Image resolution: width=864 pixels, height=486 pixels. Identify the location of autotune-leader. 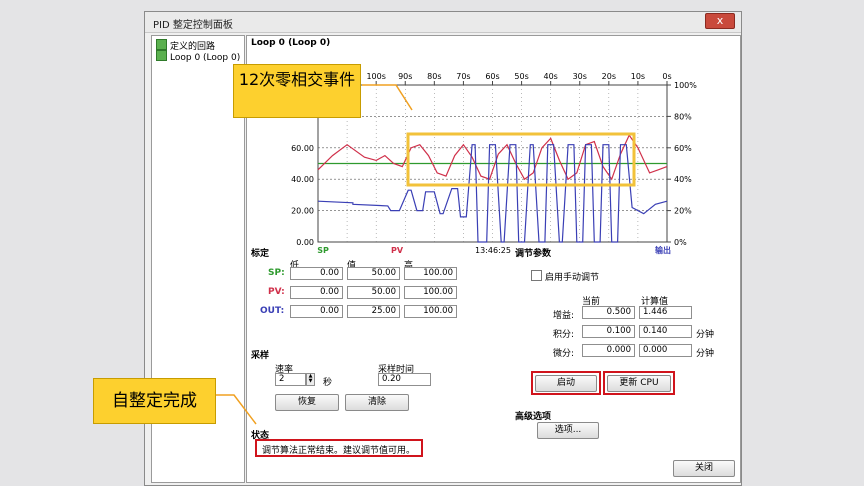
(235, 409).